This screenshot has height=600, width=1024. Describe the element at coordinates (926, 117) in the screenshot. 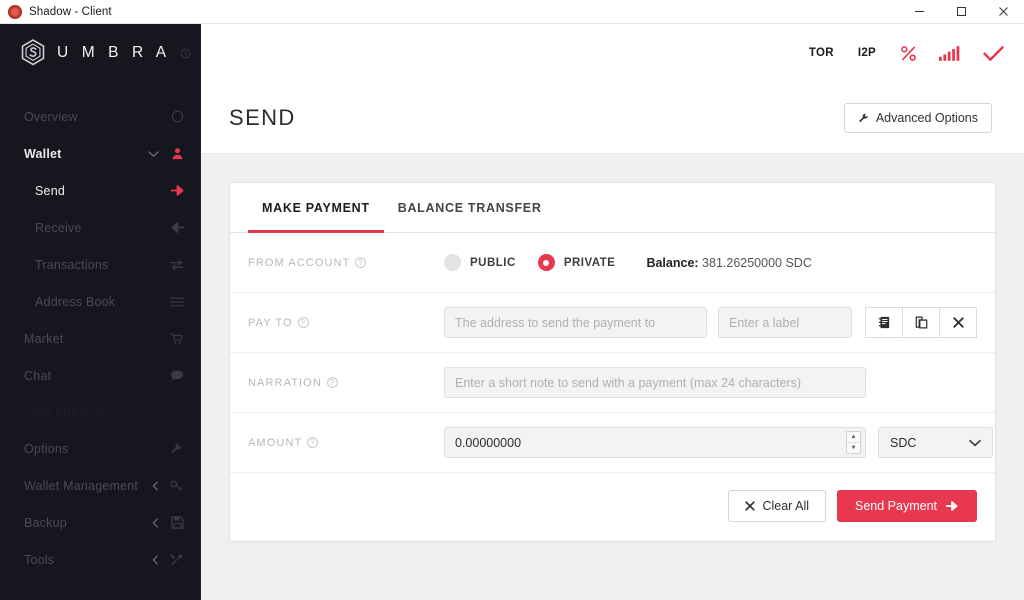

I see `advanced-options-label: Advanced Options` at that location.